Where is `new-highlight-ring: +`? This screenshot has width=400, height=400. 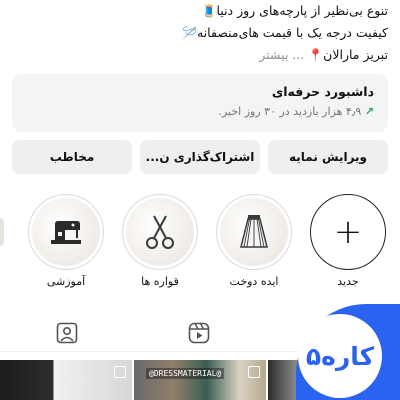 new-highlight-ring: + is located at coordinates (348, 232).